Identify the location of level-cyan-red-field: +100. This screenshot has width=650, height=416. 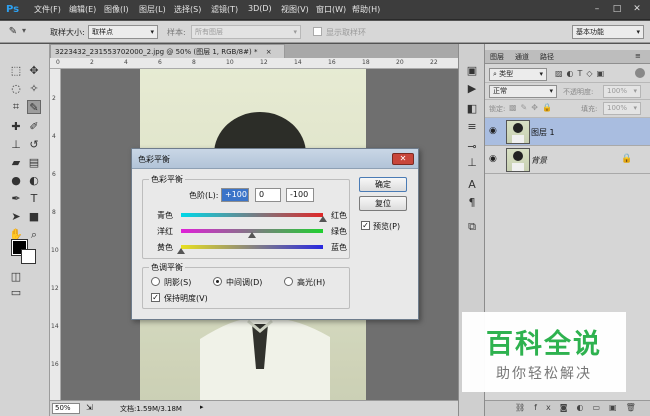
(235, 195).